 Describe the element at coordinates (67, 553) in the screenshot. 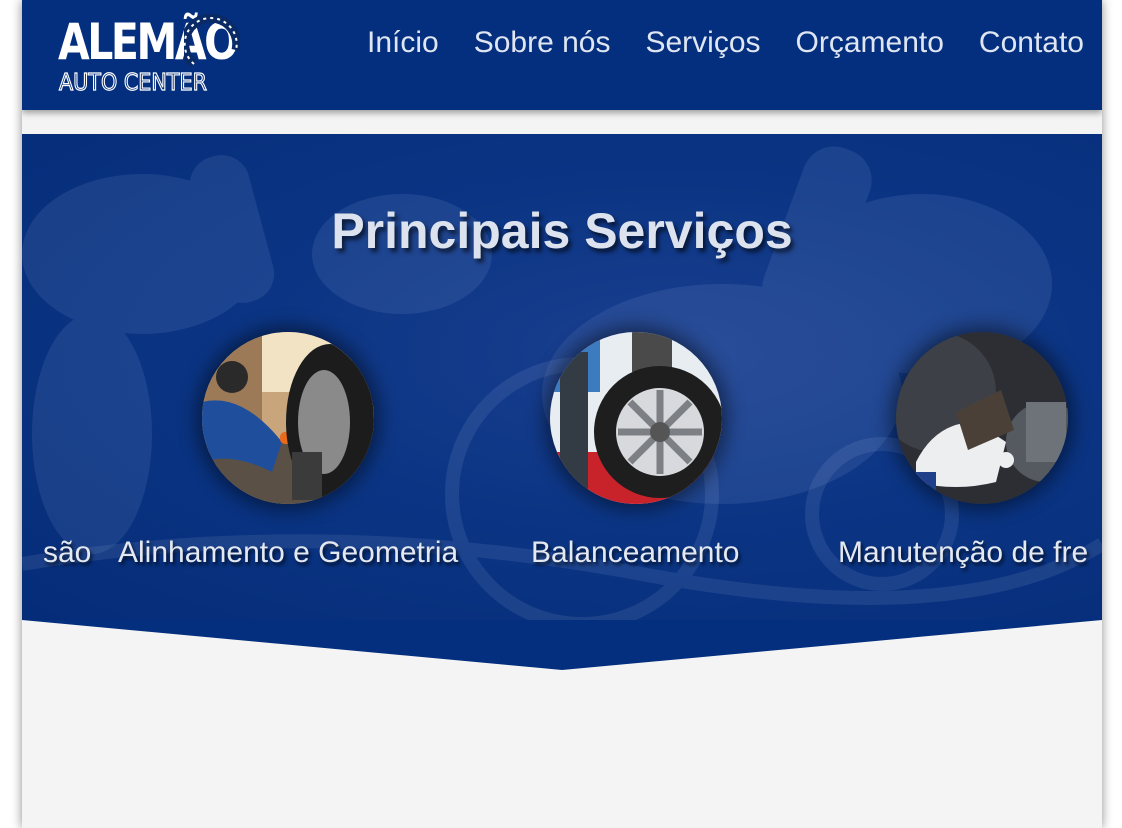

I see `service-label-partial: são` at that location.